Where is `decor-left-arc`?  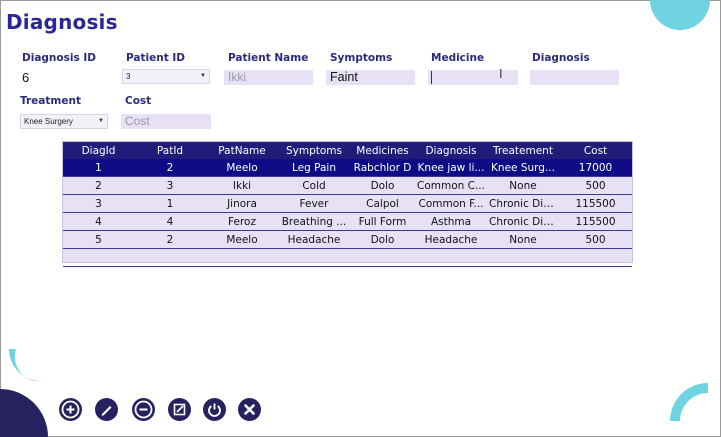
decor-left-arc is located at coordinates (25, 365).